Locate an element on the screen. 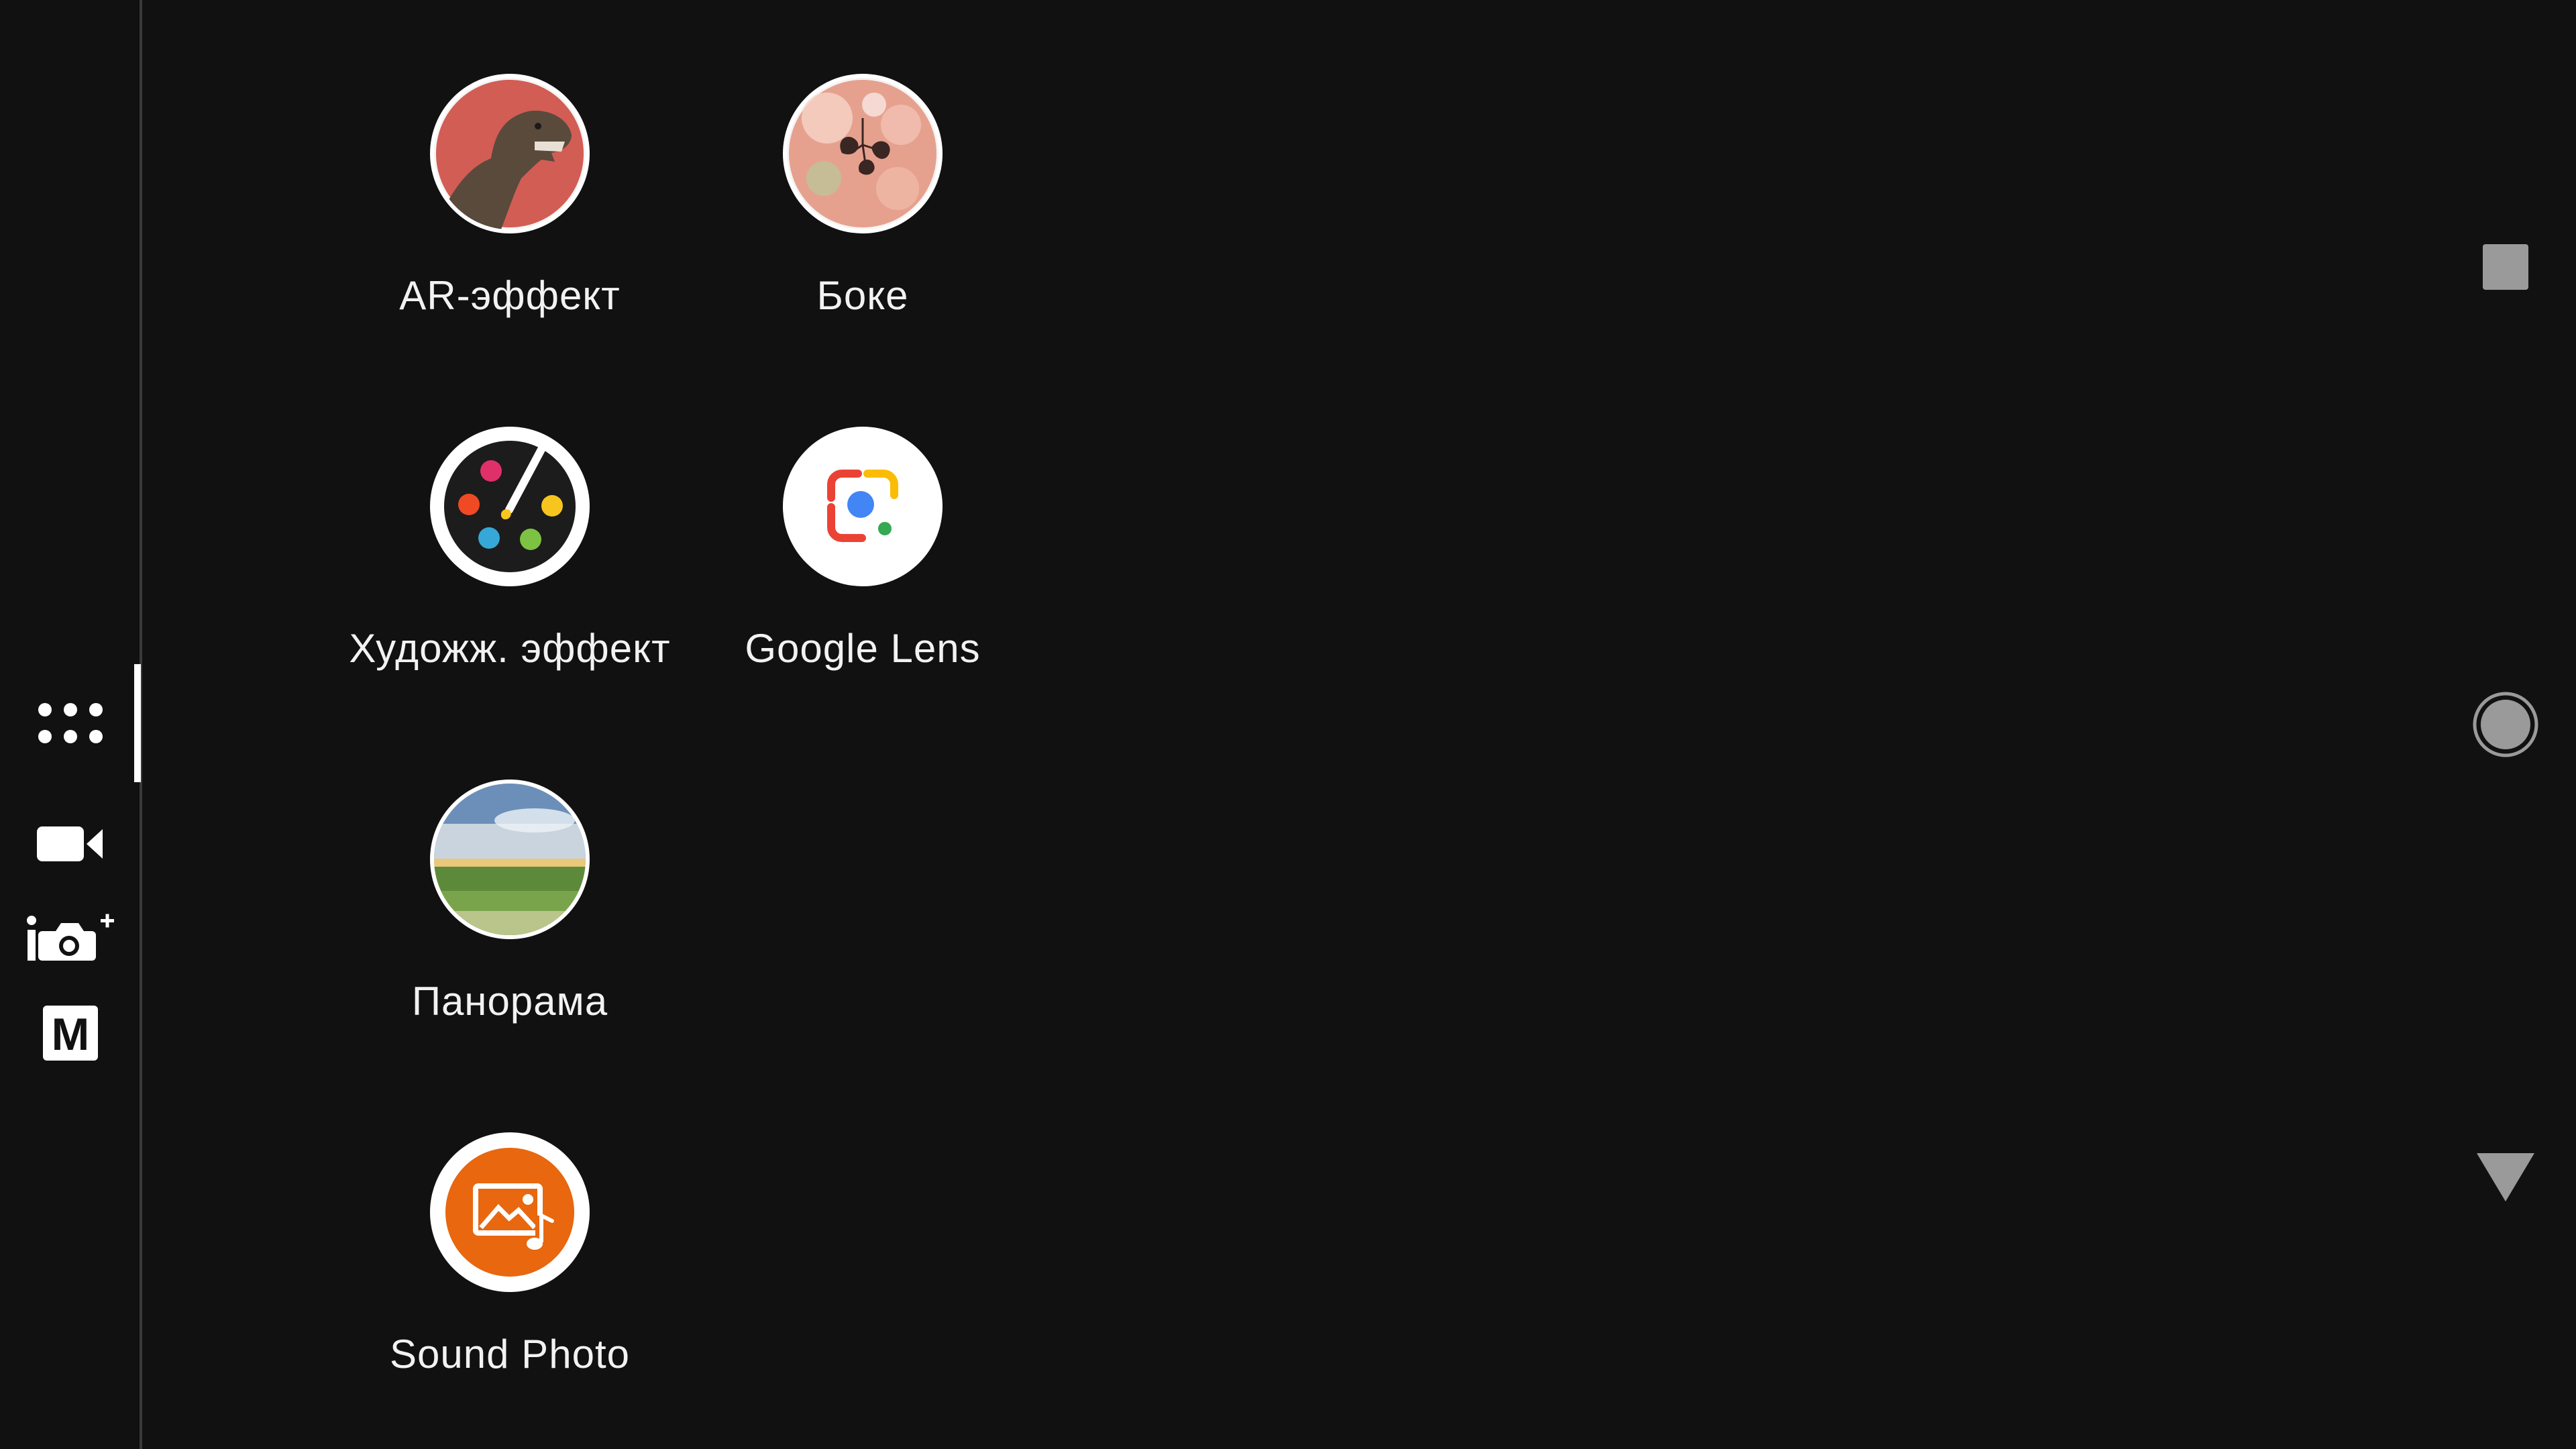  app-ar-effect: AR-эффект is located at coordinates (510, 232).